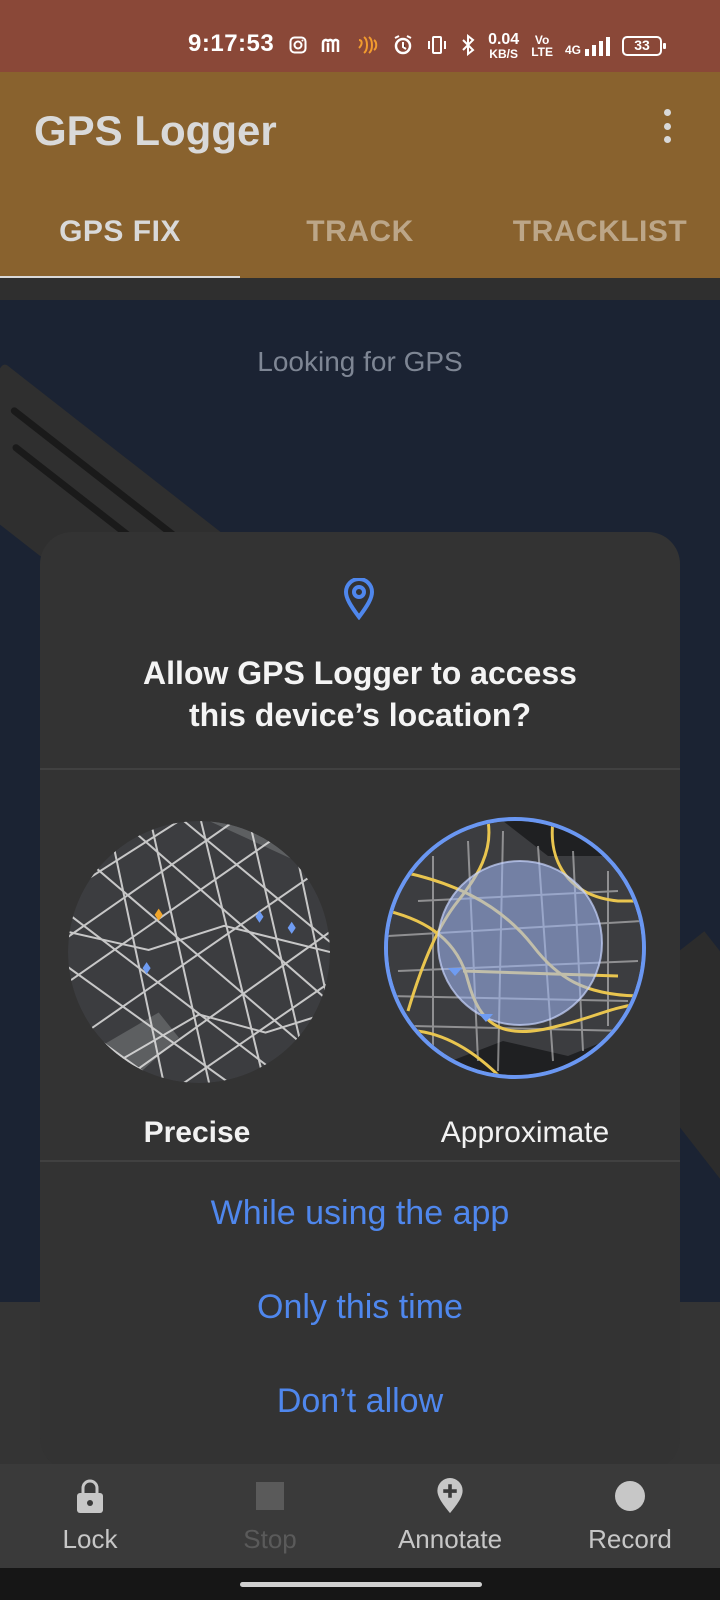 The width and height of the screenshot is (720, 1600). I want to click on lock-label: Lock, so click(90, 1539).